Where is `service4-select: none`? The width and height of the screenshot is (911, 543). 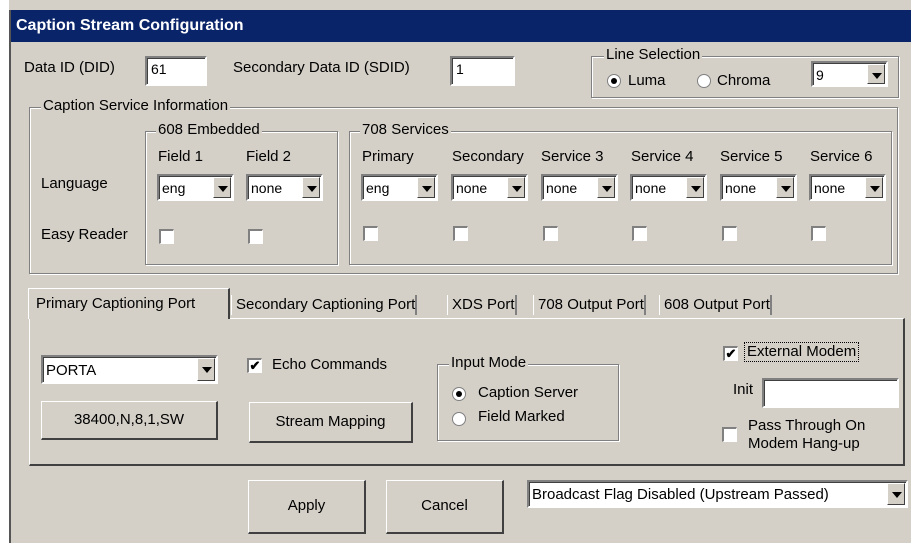 service4-select: none is located at coordinates (668, 187).